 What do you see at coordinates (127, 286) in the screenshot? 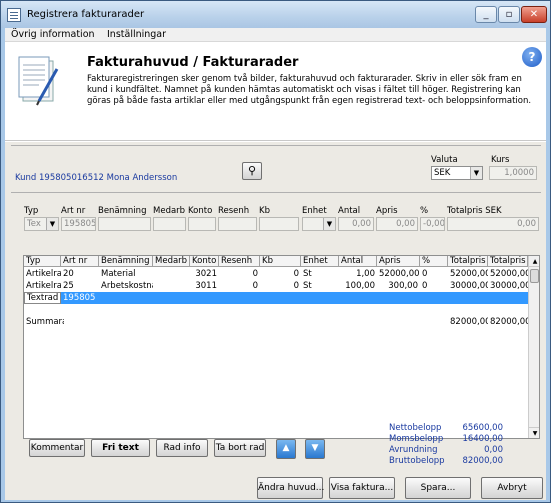
I see `cell-benamning: Arbetskostnad` at bounding box center [127, 286].